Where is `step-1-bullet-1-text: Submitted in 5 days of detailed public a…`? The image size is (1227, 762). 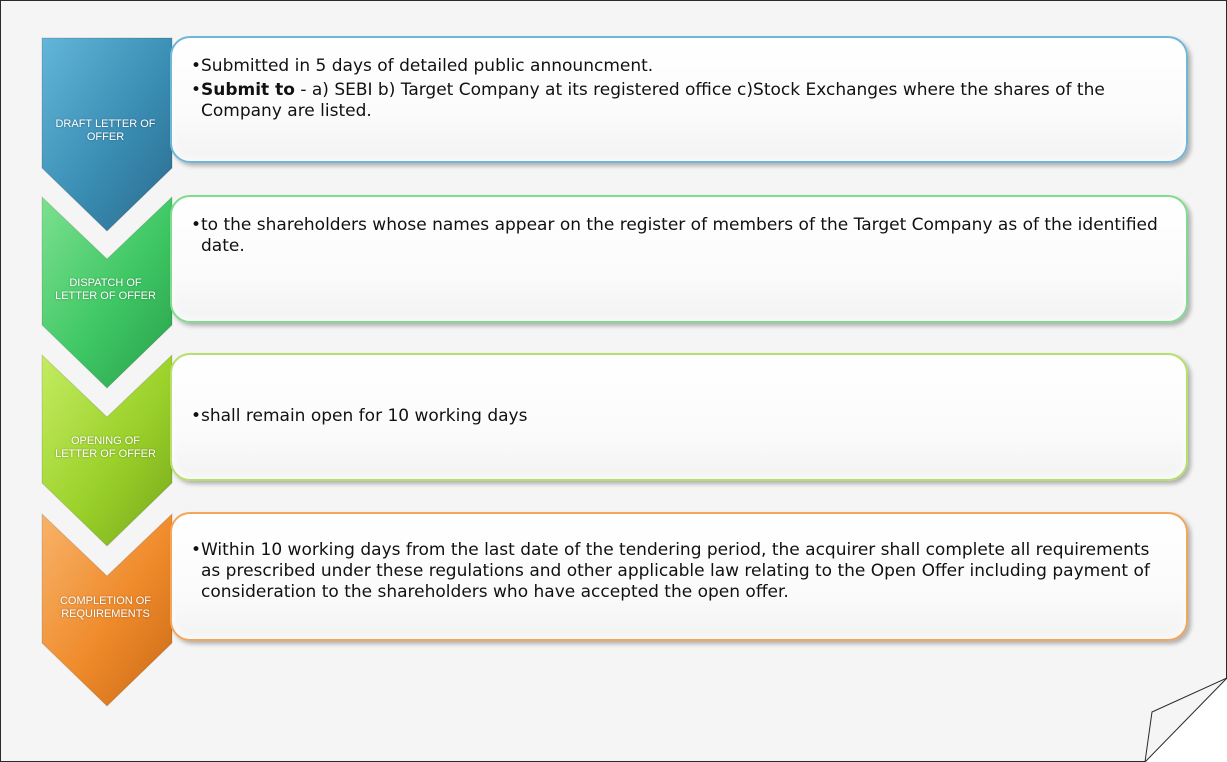 step-1-bullet-1-text: Submitted in 5 days of detailed public a… is located at coordinates (427, 66).